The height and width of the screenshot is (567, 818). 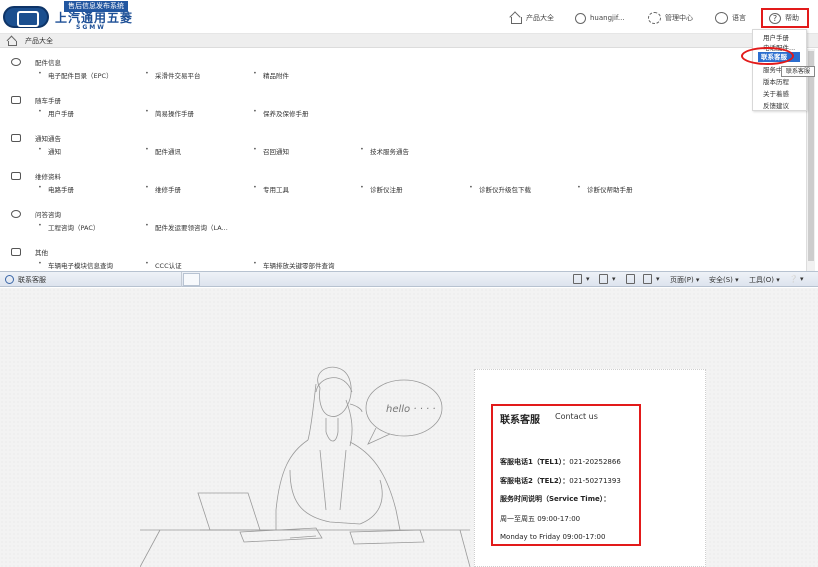 I want to click on link-diag-register: 诊断仪注册, so click(x=381, y=188).